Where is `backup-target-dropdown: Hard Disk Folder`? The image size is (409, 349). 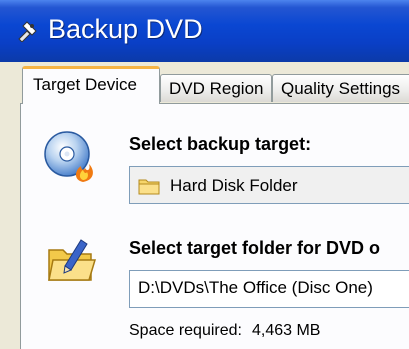 backup-target-dropdown: Hard Disk Folder is located at coordinates (269, 185).